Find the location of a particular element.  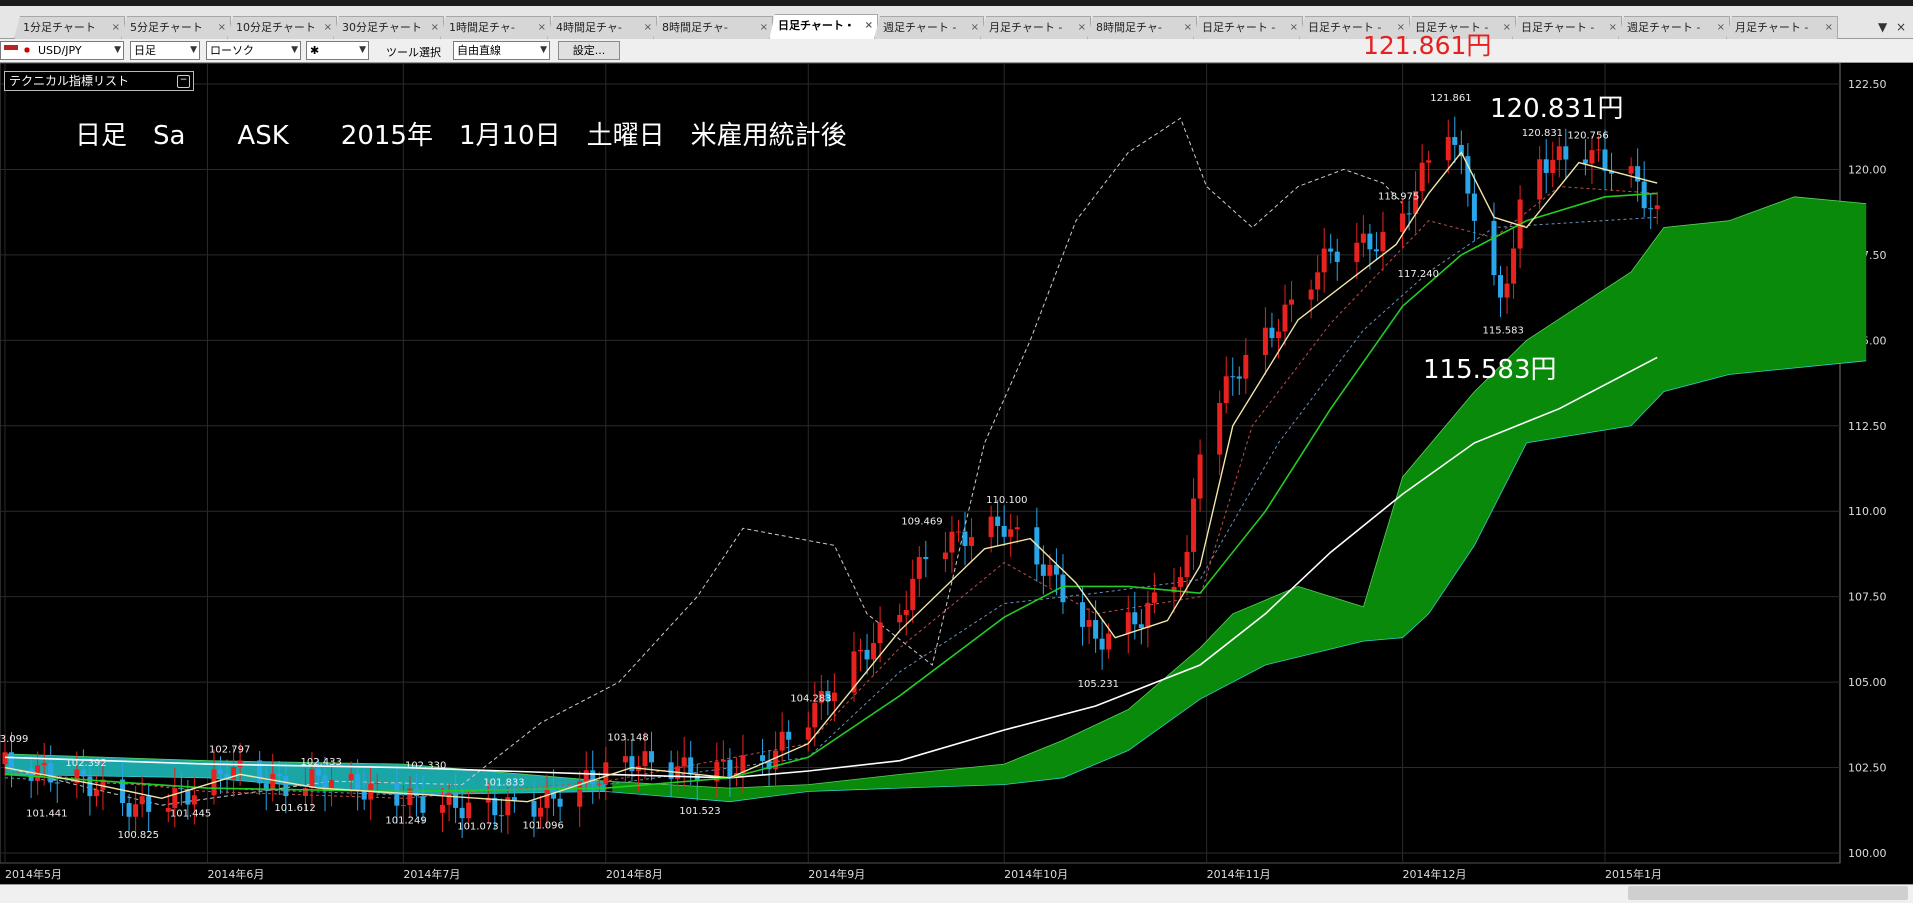

minimize-icon: − is located at coordinates (183, 81).